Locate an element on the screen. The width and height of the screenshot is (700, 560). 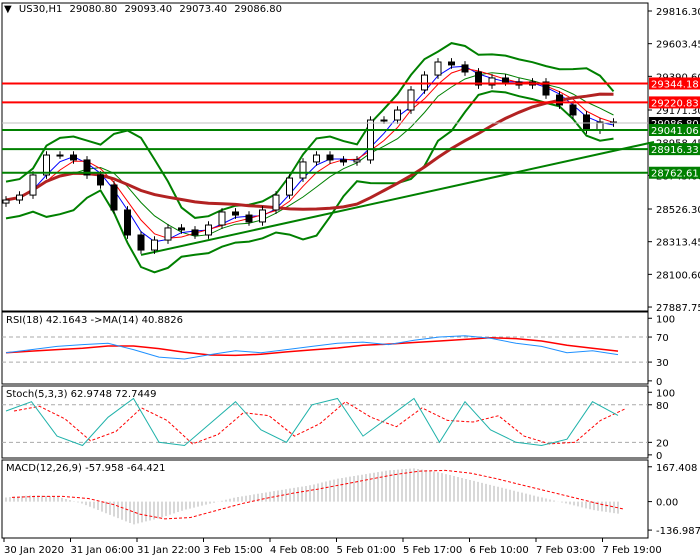
symbol-label: US30,H1 is located at coordinates (40, 9).